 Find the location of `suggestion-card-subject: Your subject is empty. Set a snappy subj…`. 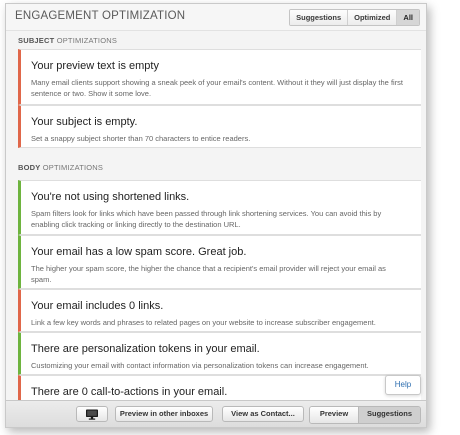

suggestion-card-subject: Your subject is empty. Set a snappy subj… is located at coordinates (219, 126).